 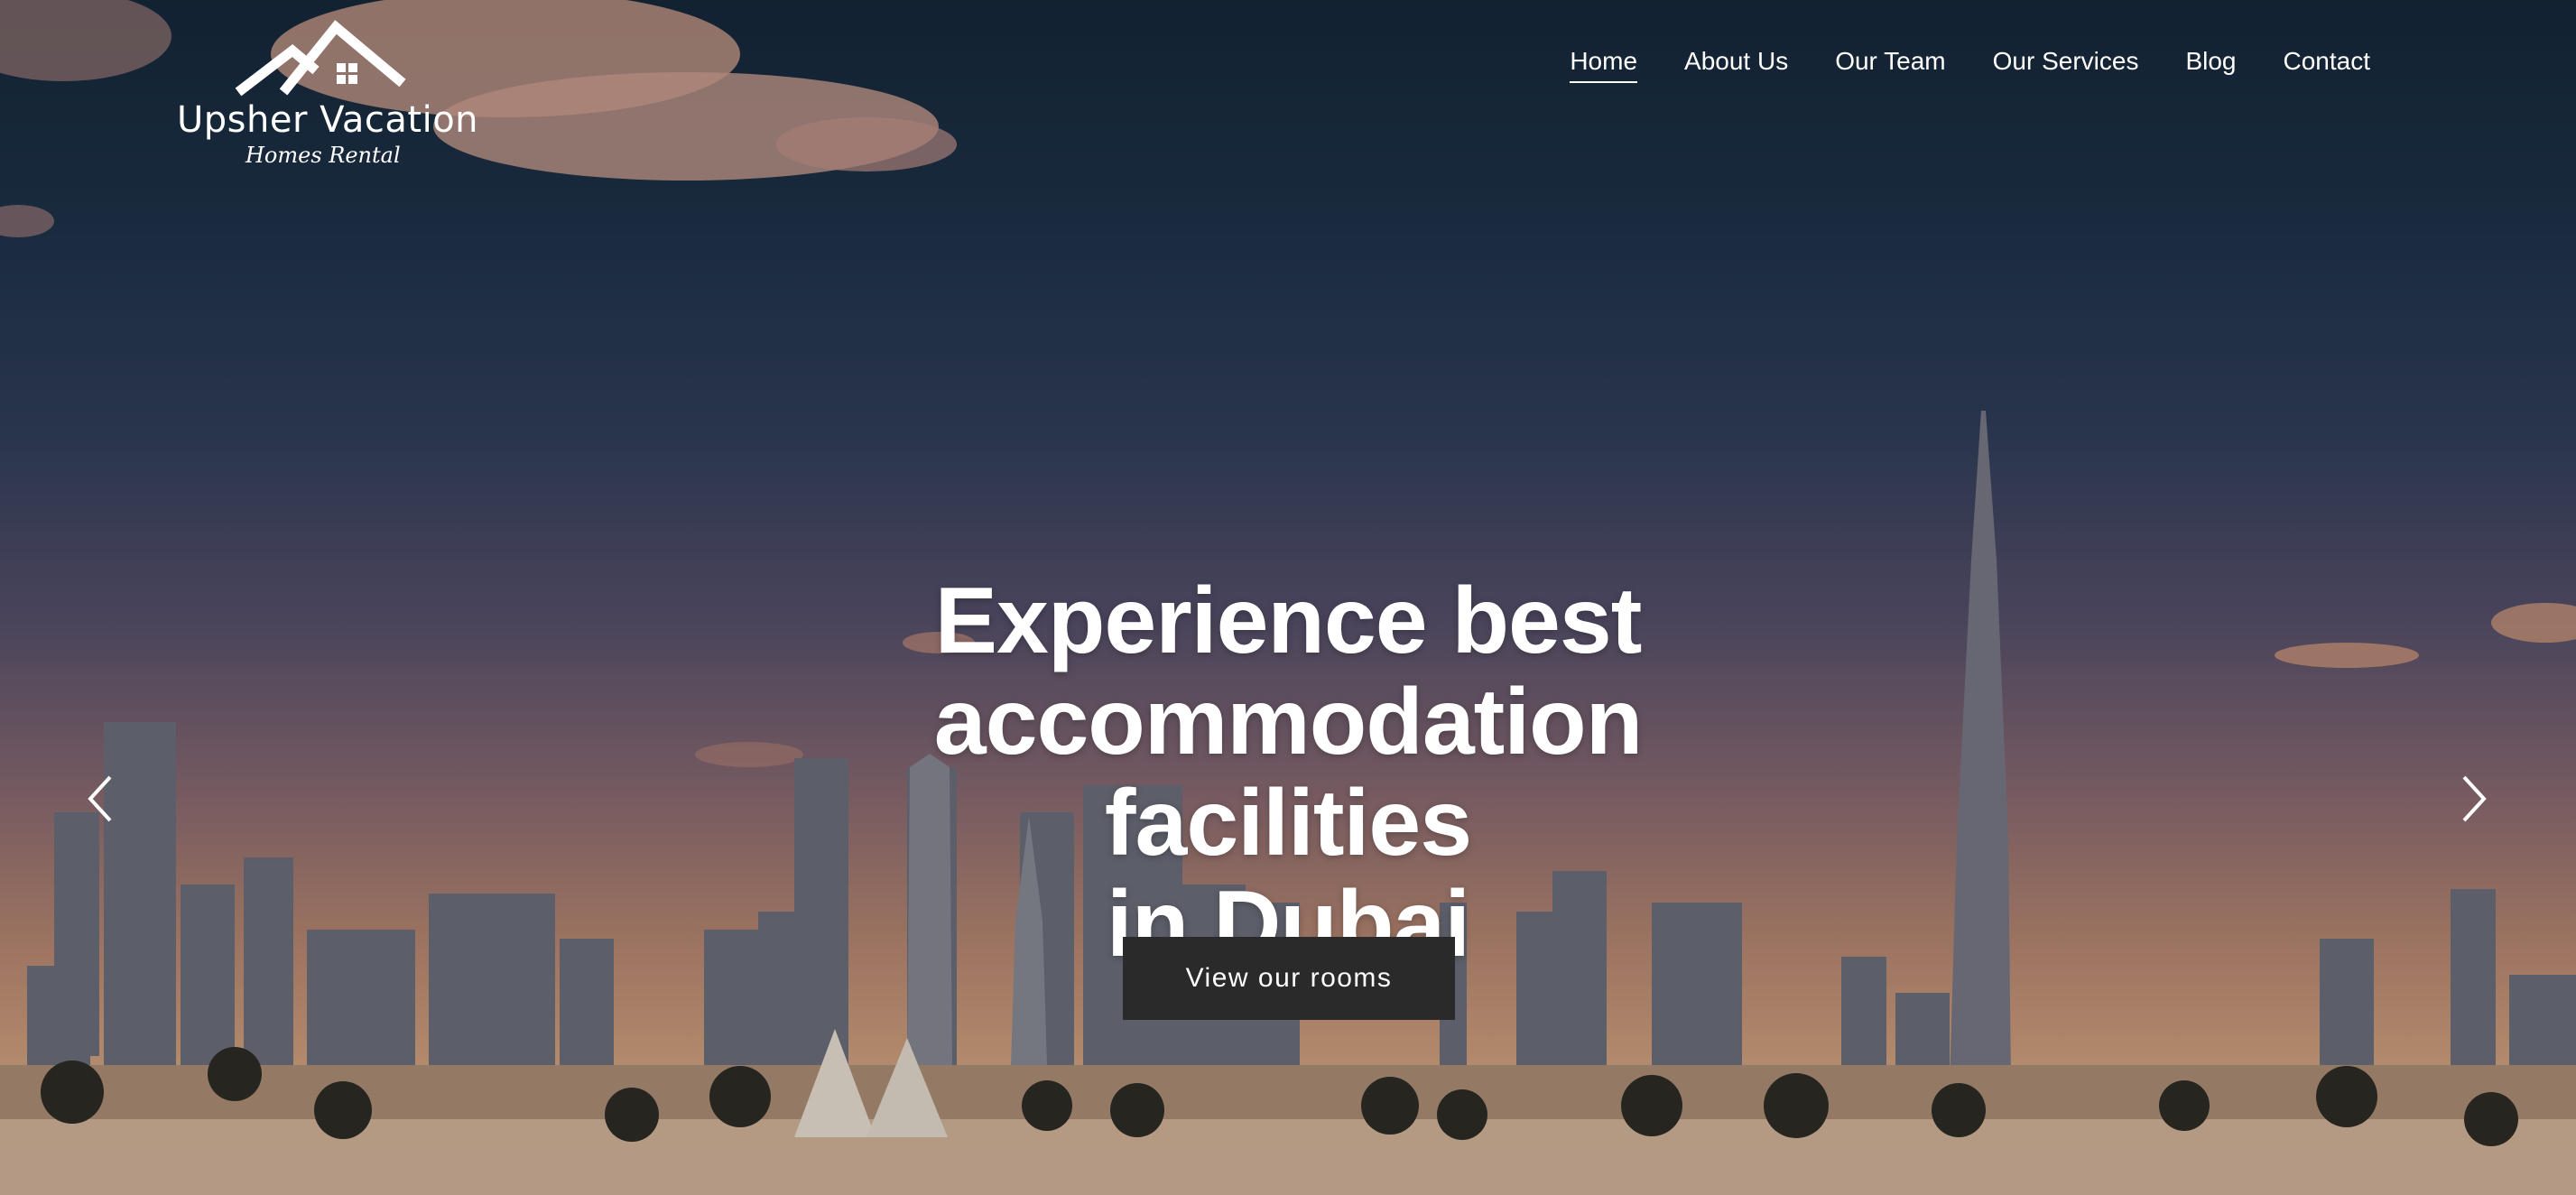 I want to click on hero-headline-line-1: Experience best, so click(x=1288, y=621).